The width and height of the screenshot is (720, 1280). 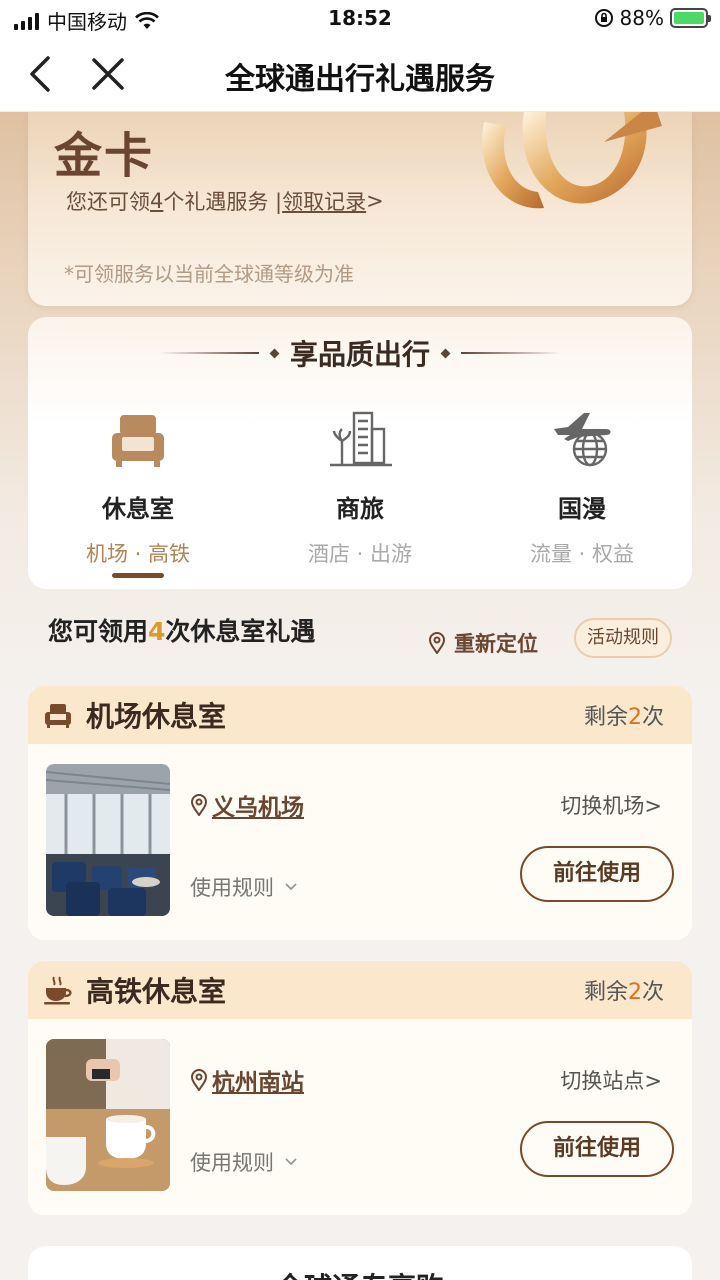 I want to click on airport-location-link: 义乌机场, so click(x=247, y=805).